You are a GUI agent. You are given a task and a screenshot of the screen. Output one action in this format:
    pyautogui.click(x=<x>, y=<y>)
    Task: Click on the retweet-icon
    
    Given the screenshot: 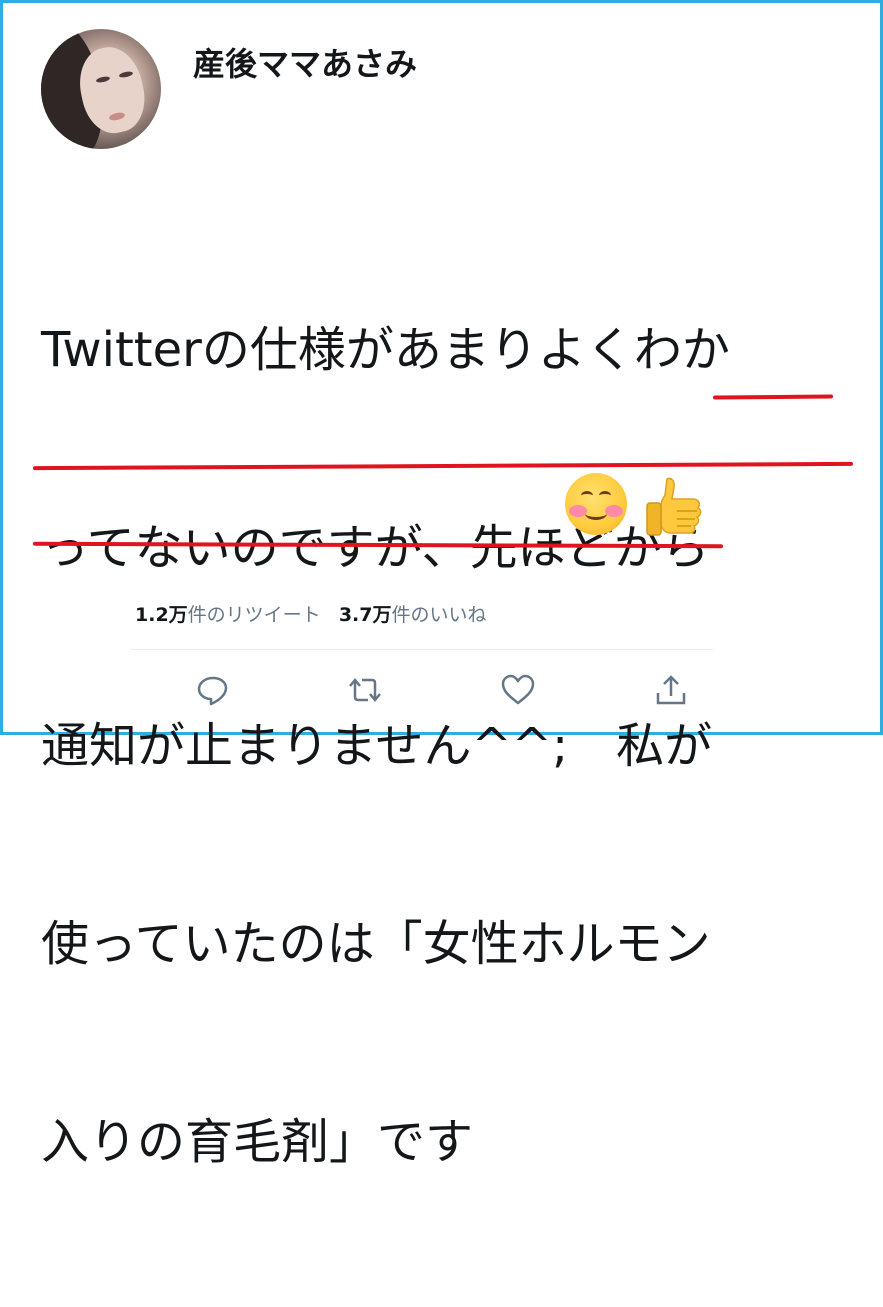 What is the action you would take?
    pyautogui.click(x=365, y=690)
    